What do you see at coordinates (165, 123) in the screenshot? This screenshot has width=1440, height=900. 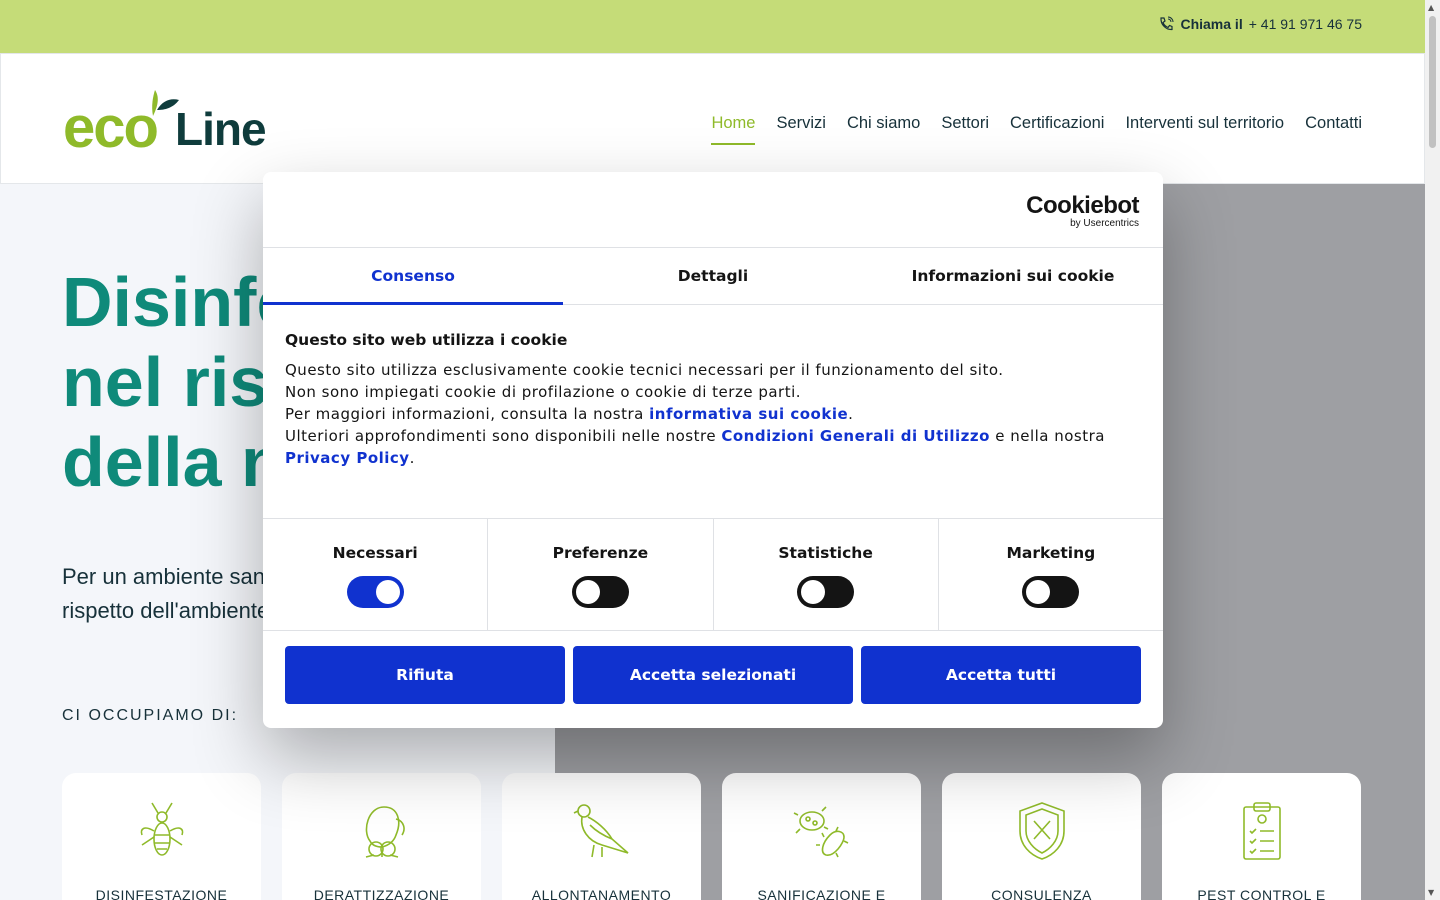 I see `ecoline-logo: eco Line` at bounding box center [165, 123].